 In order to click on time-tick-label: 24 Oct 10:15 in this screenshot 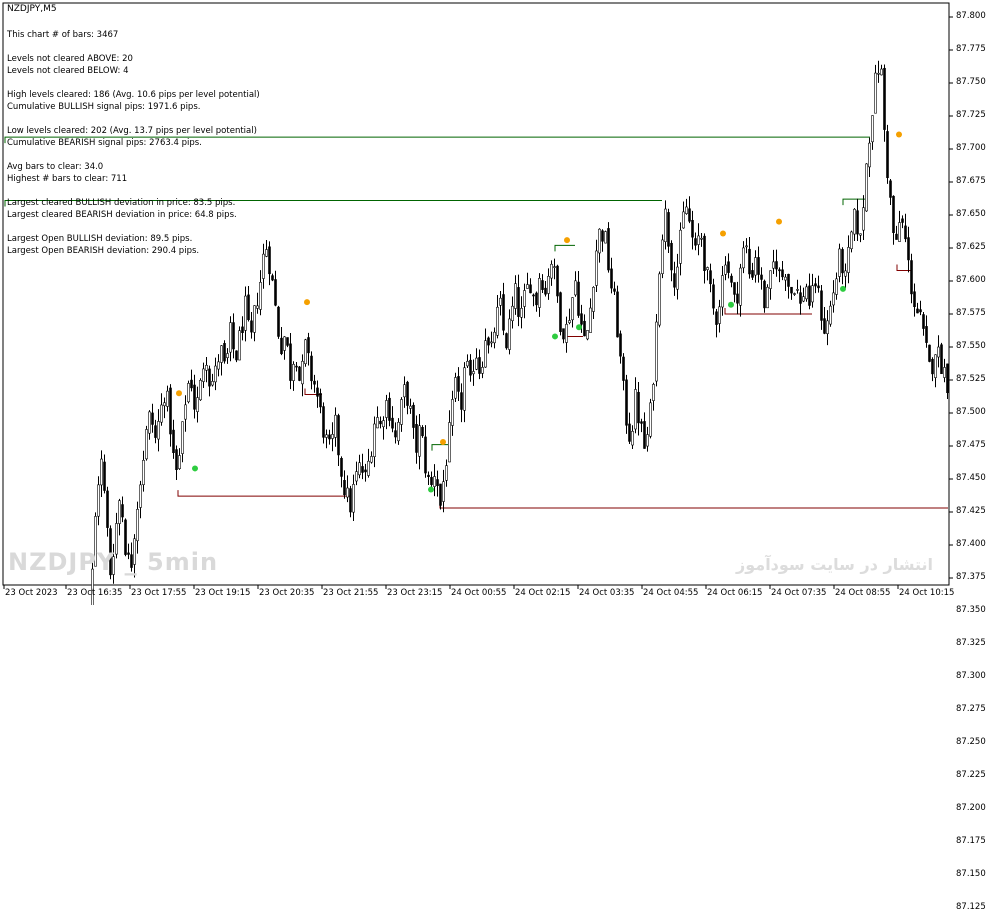, I will do `click(927, 593)`.